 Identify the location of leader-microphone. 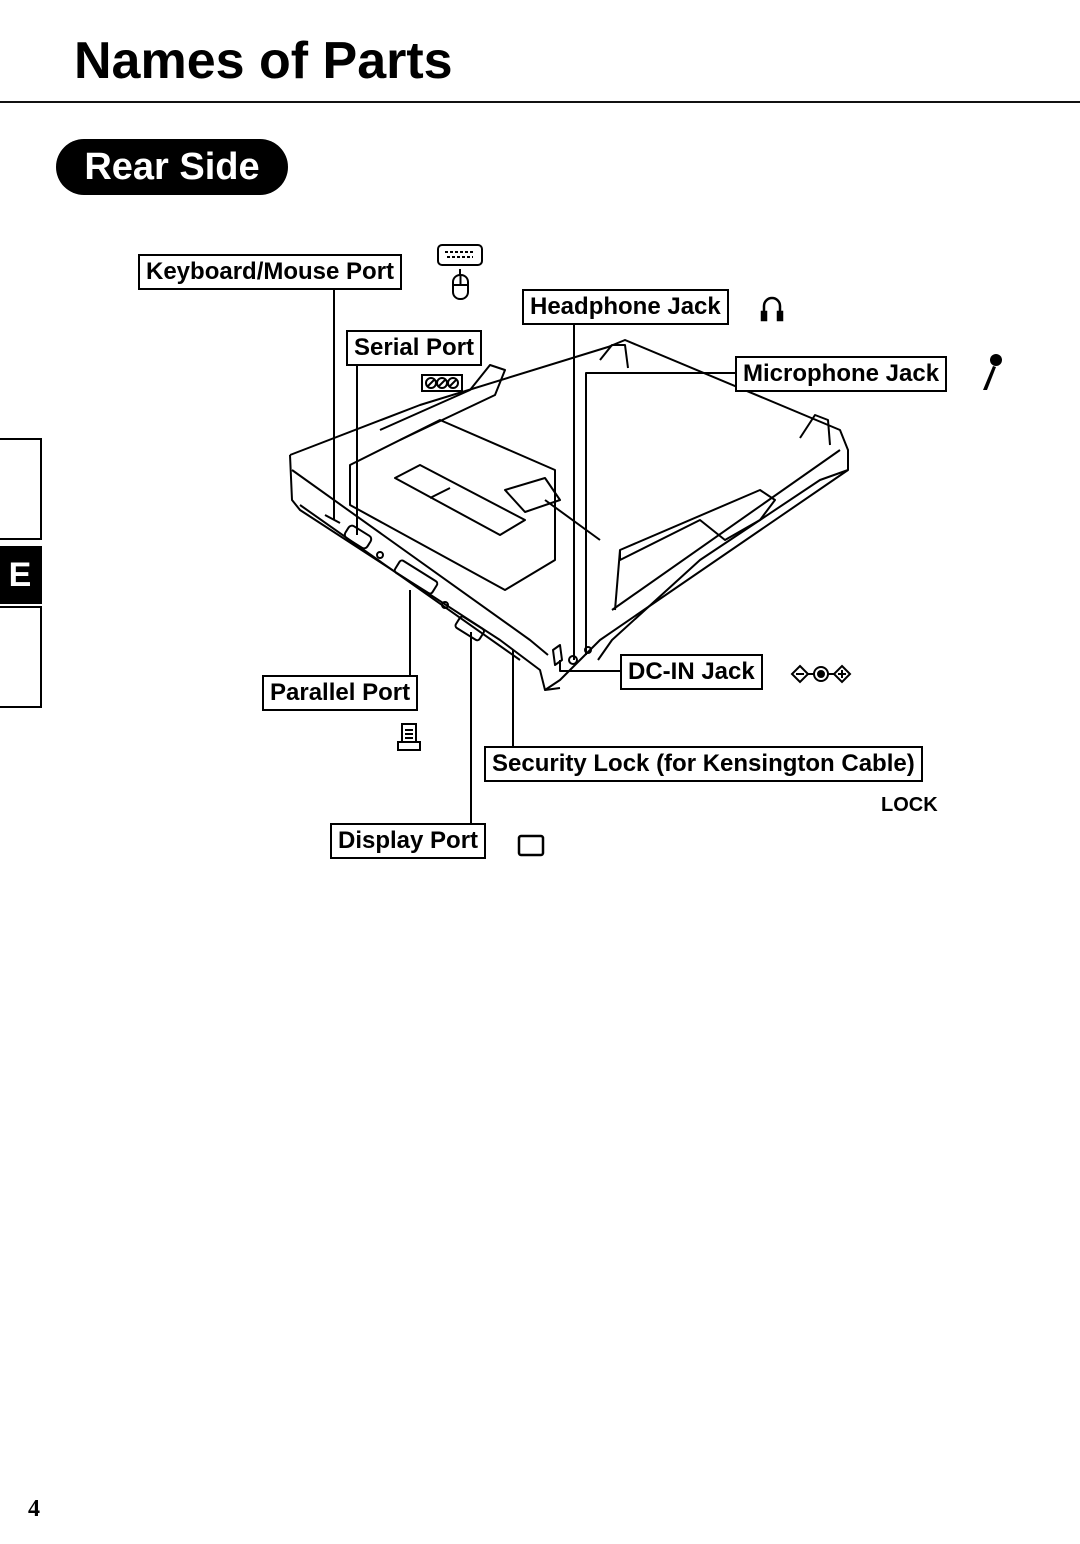
(660, 513).